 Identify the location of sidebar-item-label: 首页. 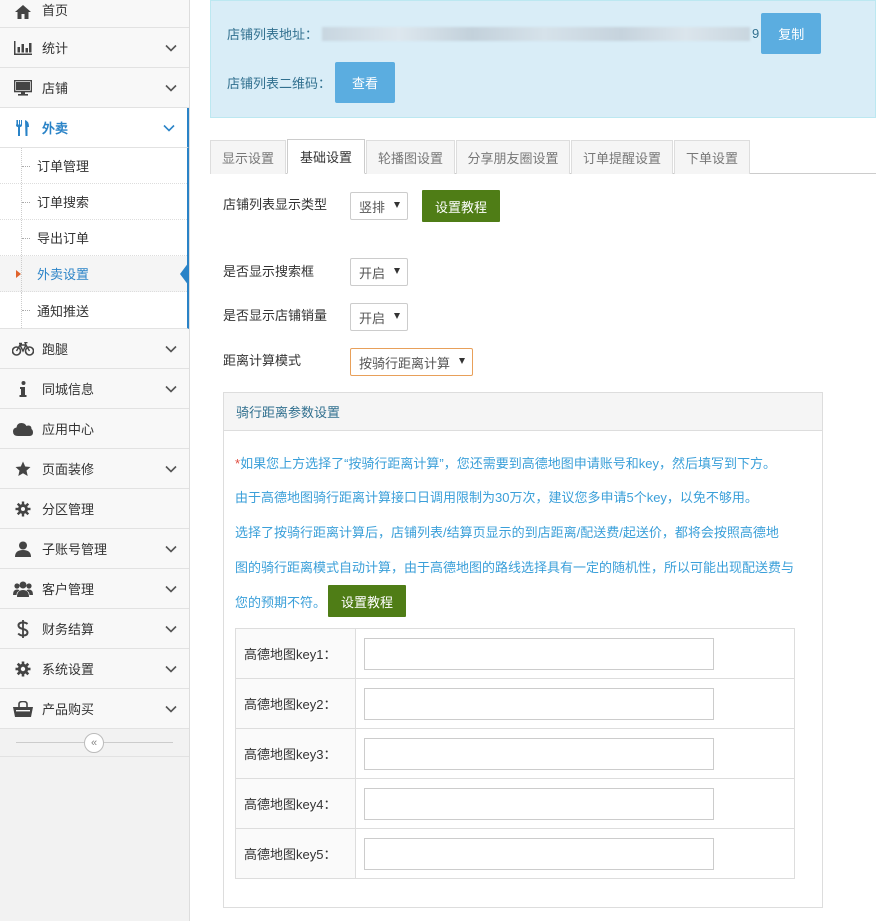
(55, 10).